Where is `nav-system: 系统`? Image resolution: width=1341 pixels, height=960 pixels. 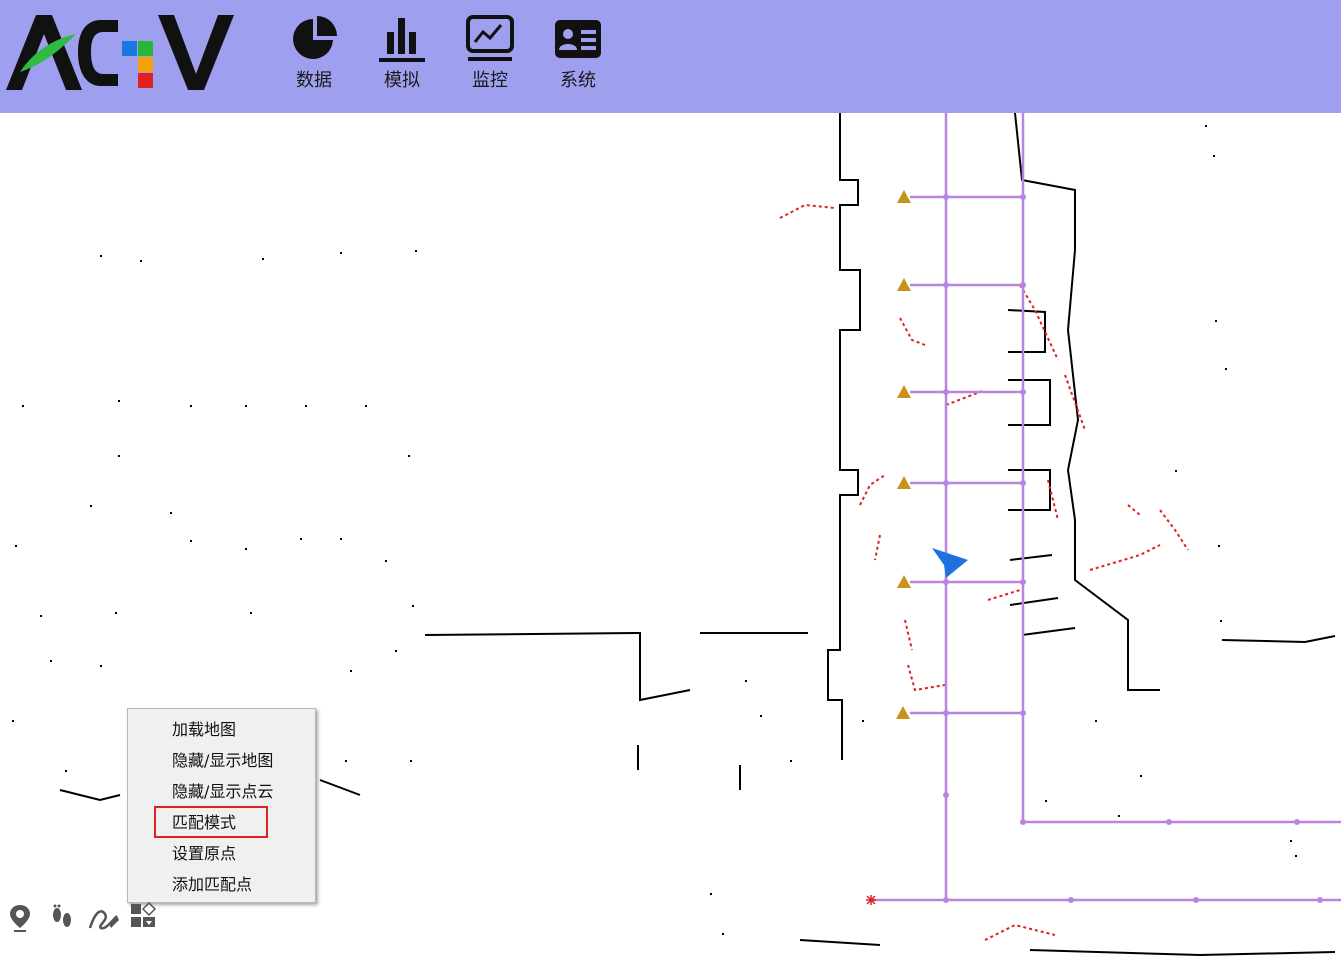 nav-system: 系统 is located at coordinates (578, 54).